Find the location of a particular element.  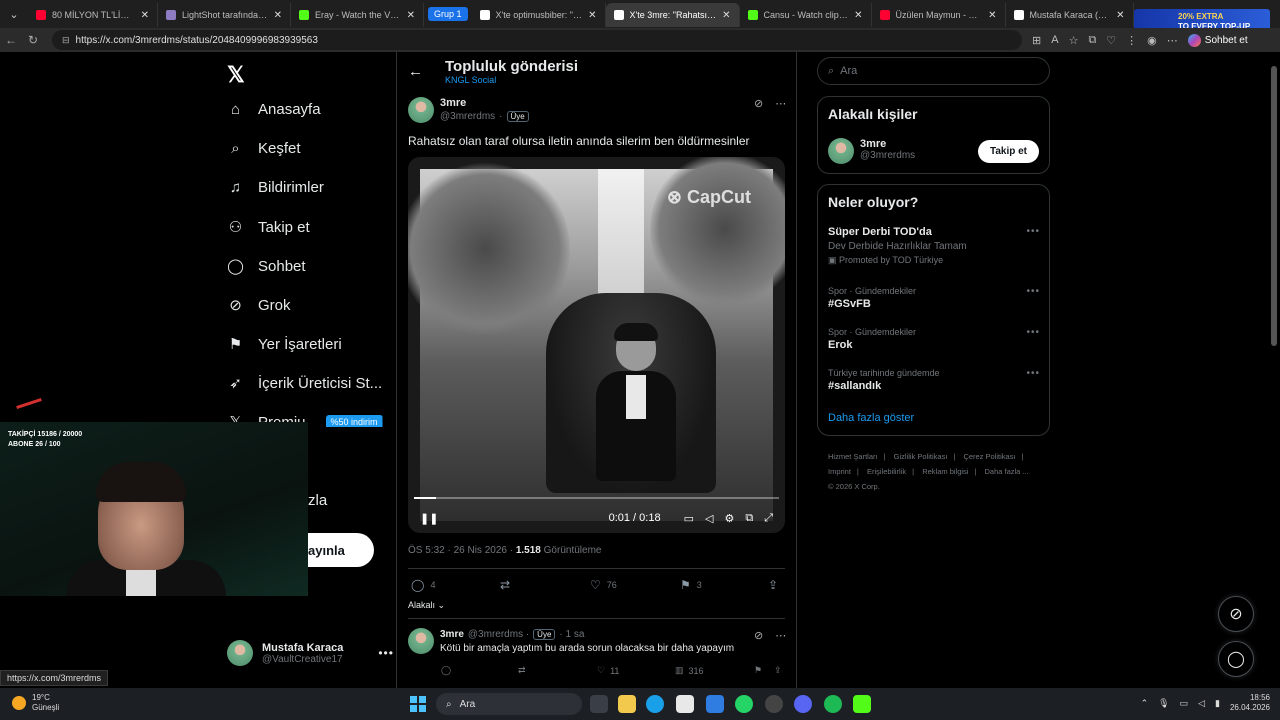

network-icon: ▭ is located at coordinates (1184, 703).